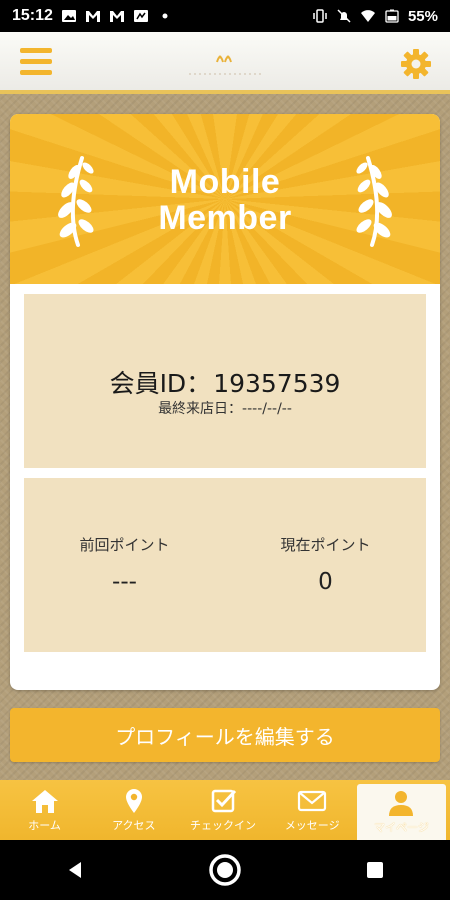 Image resolution: width=450 pixels, height=900 pixels. Describe the element at coordinates (223, 825) in the screenshot. I see `tab-checkin-label: チェックイン` at that location.